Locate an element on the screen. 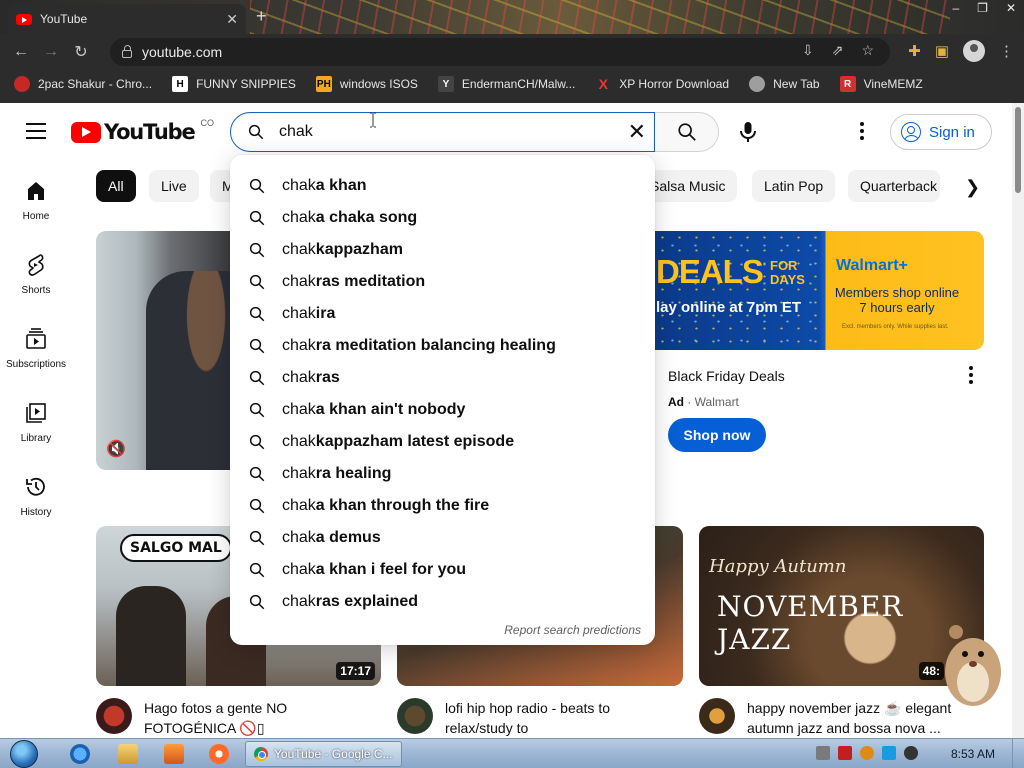  search-suggestion-item: chak ra healing is located at coordinates (442, 474).